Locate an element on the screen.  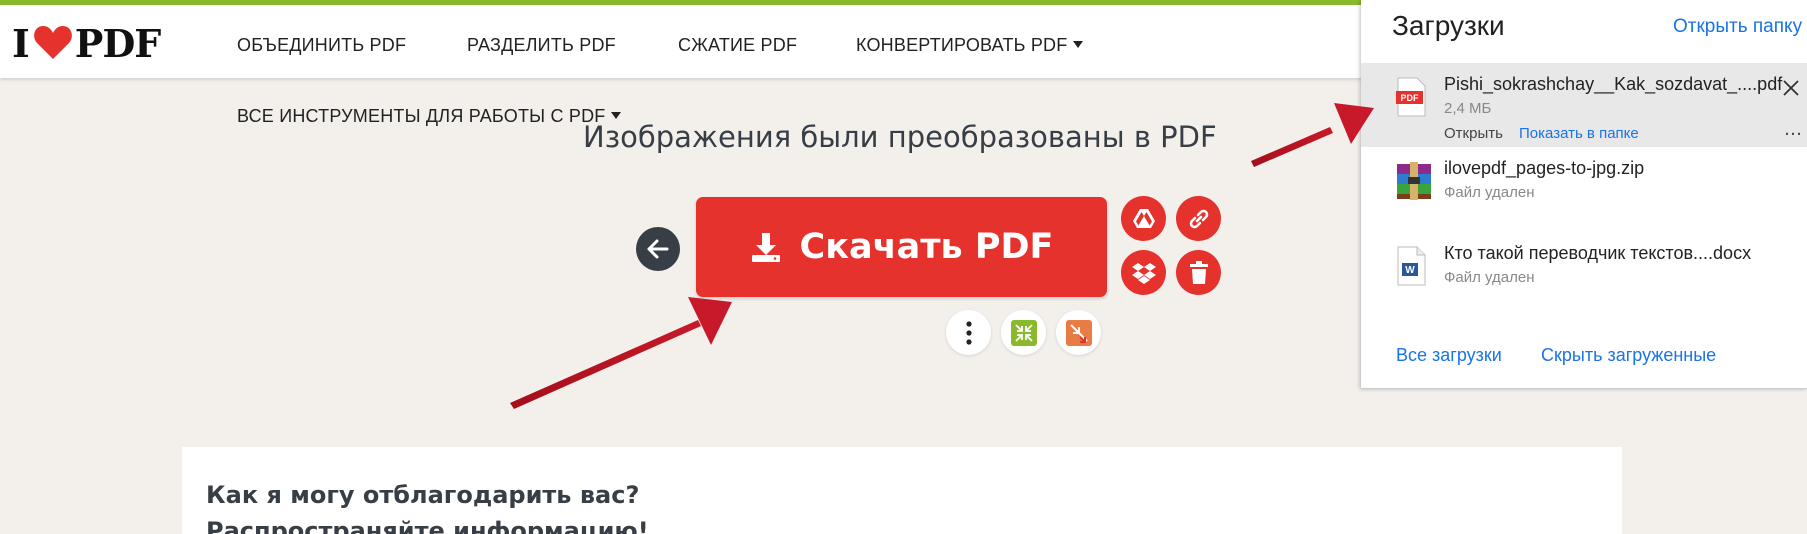
convert-icon is located at coordinates (1078, 332).